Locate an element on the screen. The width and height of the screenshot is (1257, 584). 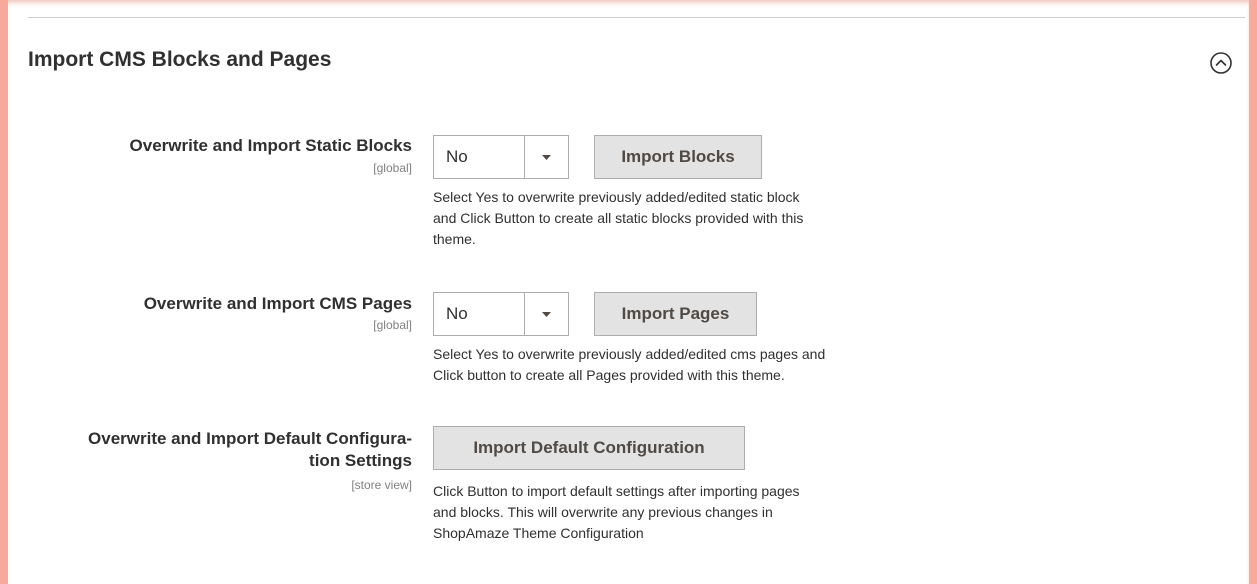
cms-pages-scope: [global] is located at coordinates (392, 325).